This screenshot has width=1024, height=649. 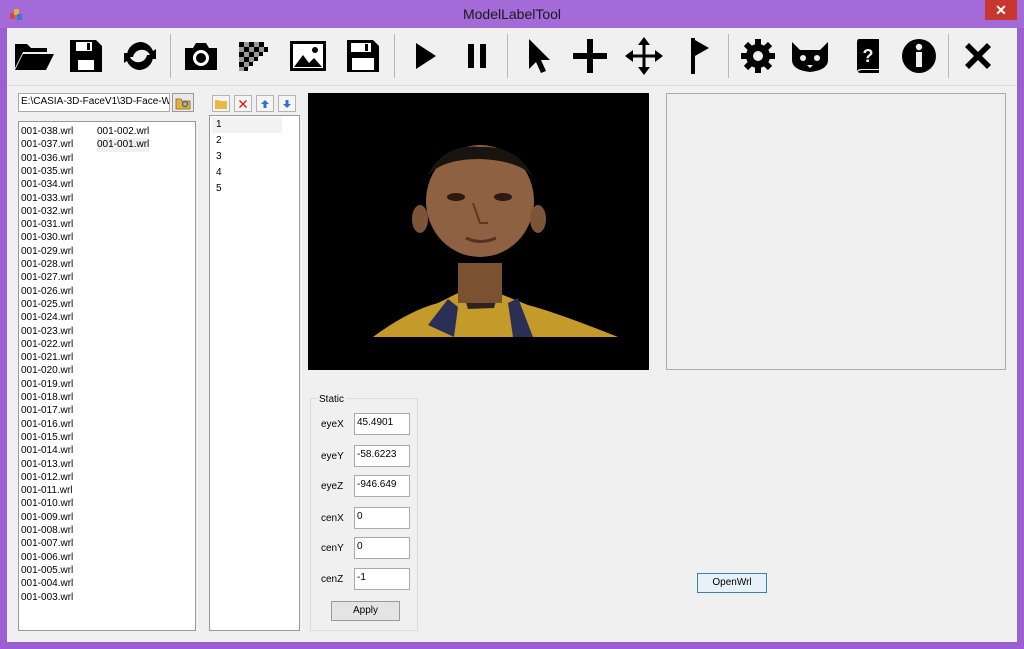 I want to click on file-list-item: 001-037.wrl, so click(x=47, y=144).